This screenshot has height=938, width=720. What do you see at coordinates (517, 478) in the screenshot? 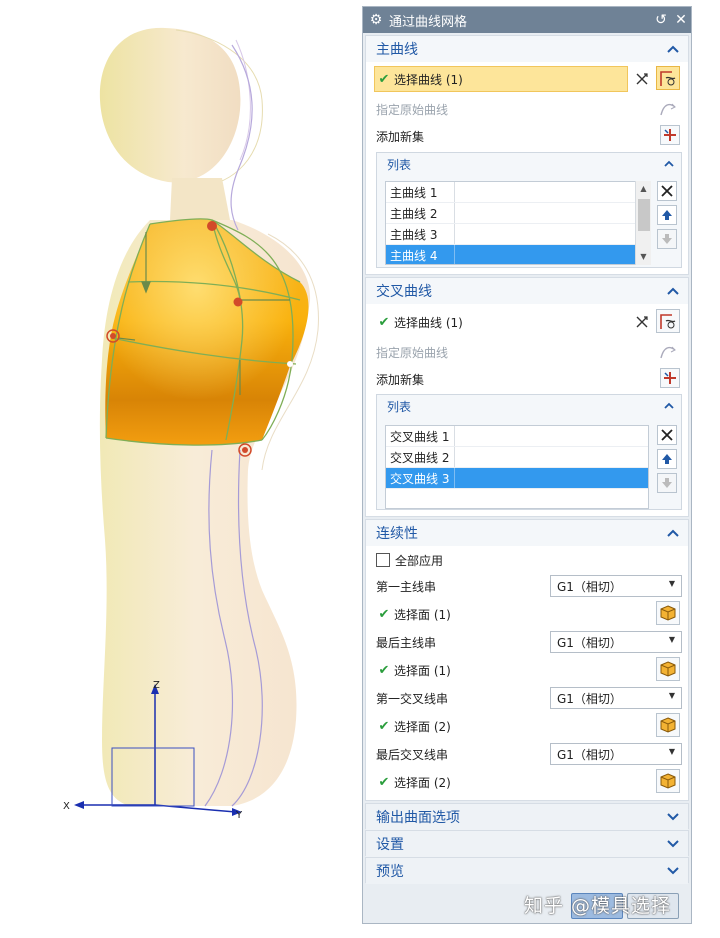
I see `list-item: 交叉曲线 3` at bounding box center [517, 478].